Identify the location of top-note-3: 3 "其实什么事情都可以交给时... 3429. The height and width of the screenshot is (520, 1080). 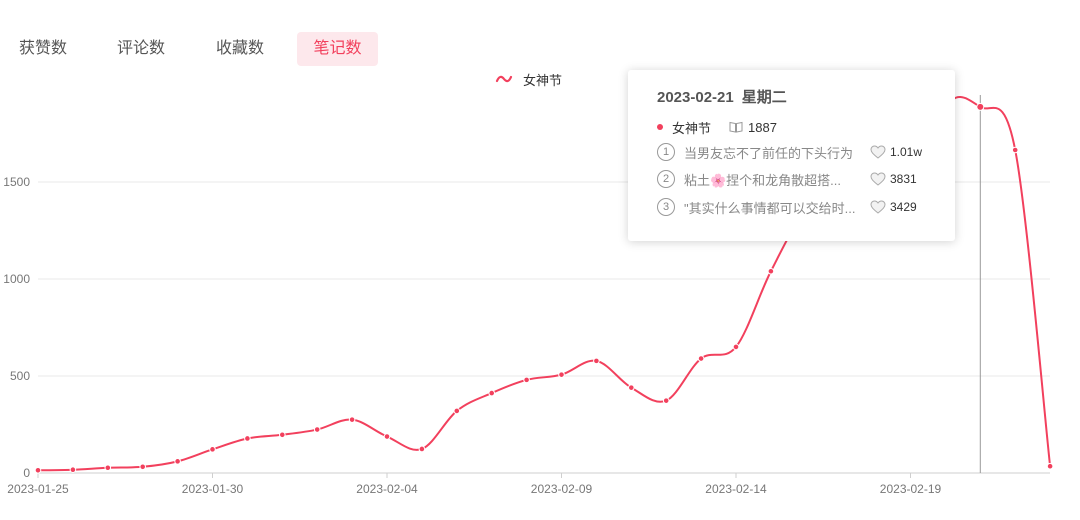
(802, 207).